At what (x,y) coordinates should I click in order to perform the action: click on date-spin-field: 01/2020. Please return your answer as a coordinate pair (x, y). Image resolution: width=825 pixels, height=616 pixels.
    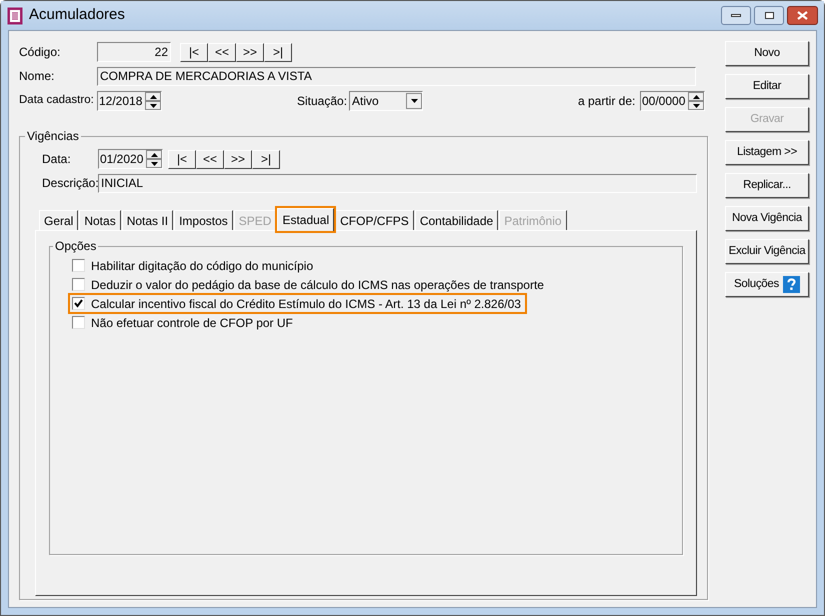
    Looking at the image, I should click on (130, 159).